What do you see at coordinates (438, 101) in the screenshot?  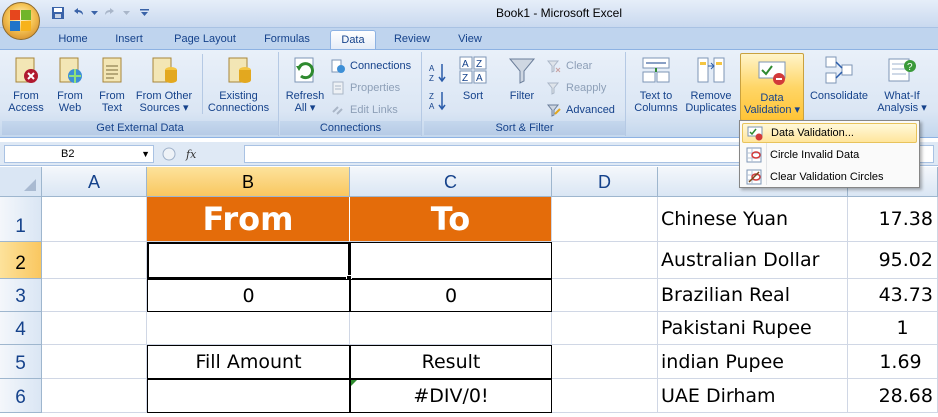 I see `sort-descending-button: ZA` at bounding box center [438, 101].